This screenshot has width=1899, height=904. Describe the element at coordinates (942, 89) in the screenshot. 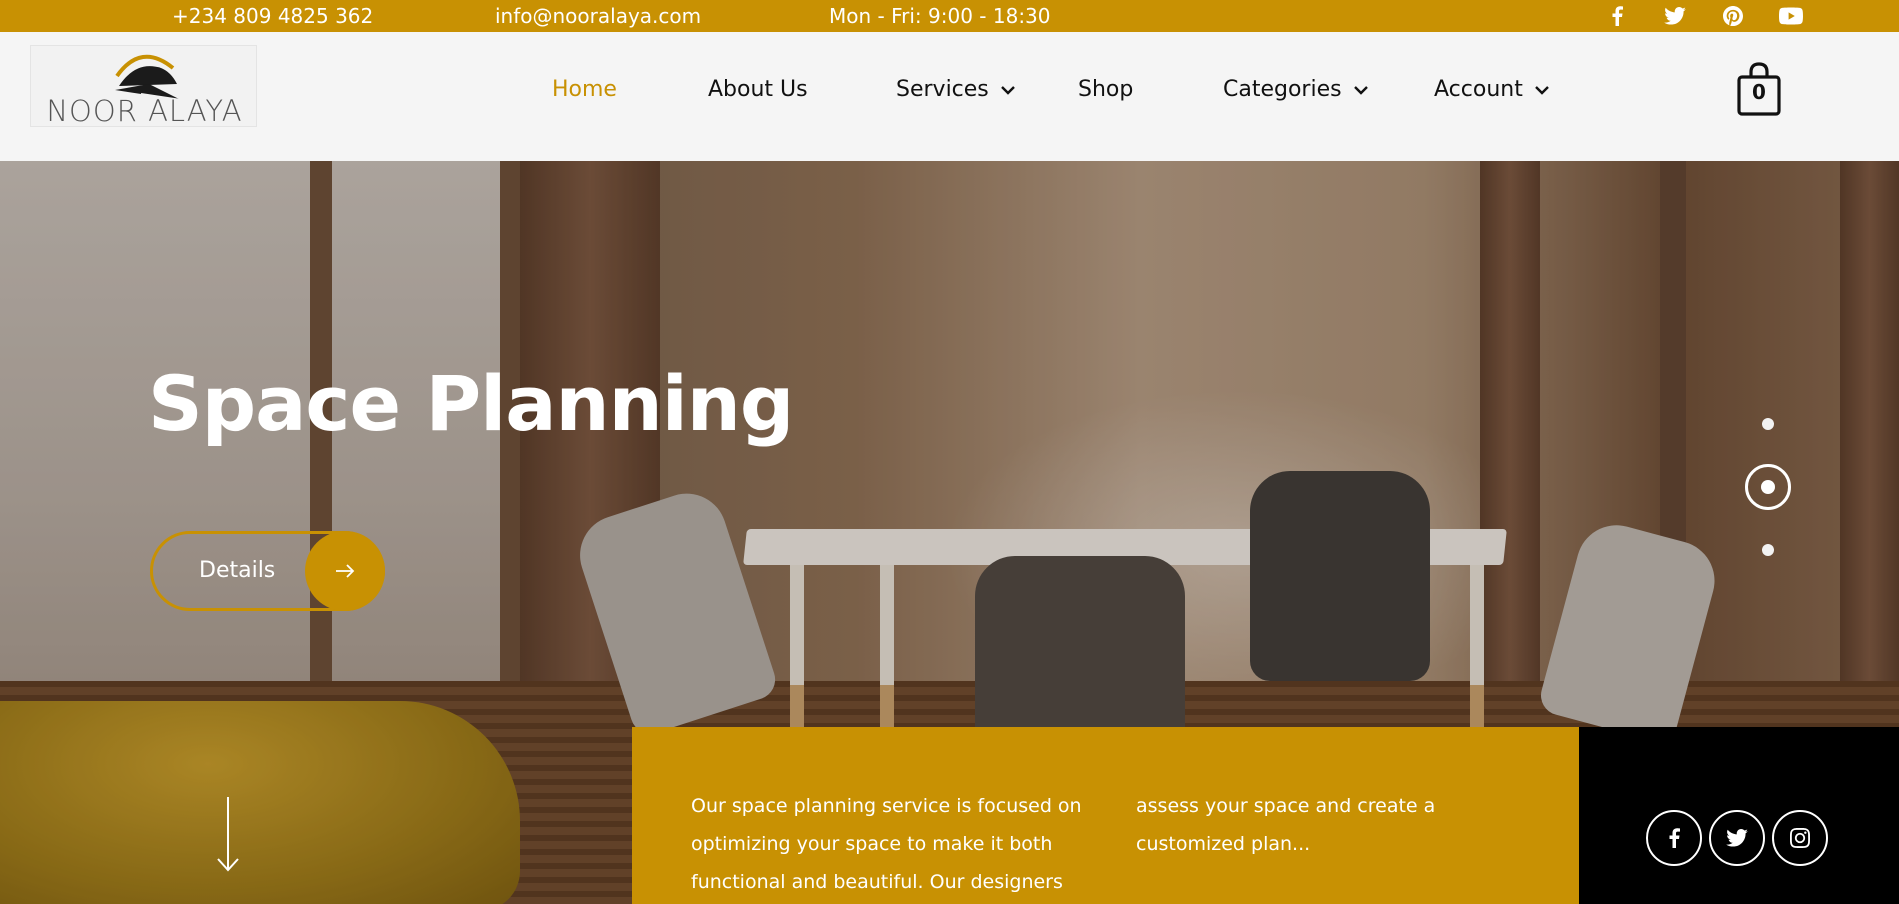

I see `nav-services-label: Services` at that location.